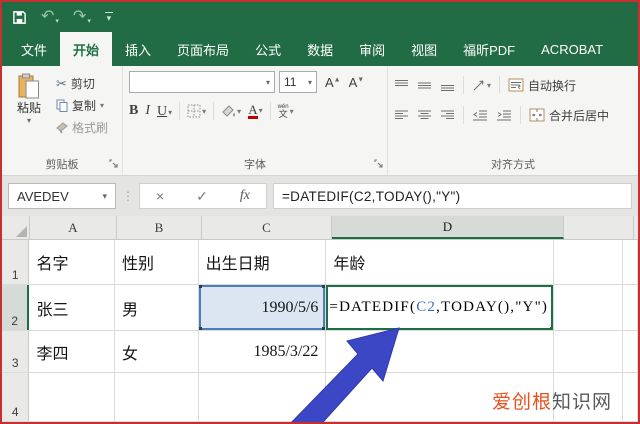 Image resolution: width=640 pixels, height=424 pixels. I want to click on customize-qat-caret: ▾, so click(109, 18).